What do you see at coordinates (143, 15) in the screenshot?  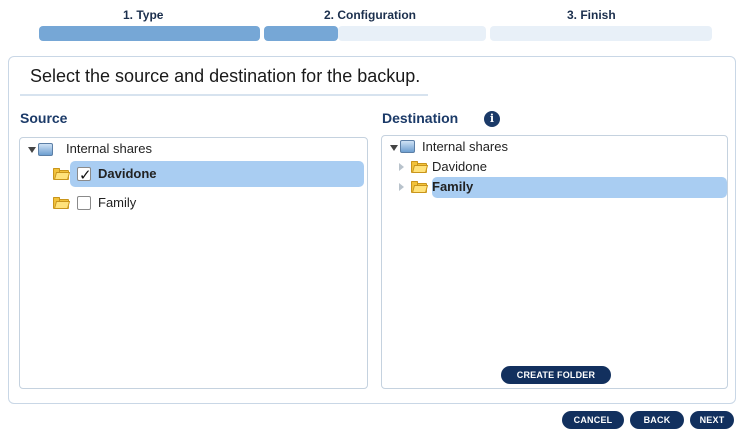 I see `step-type-label: 1. Type` at bounding box center [143, 15].